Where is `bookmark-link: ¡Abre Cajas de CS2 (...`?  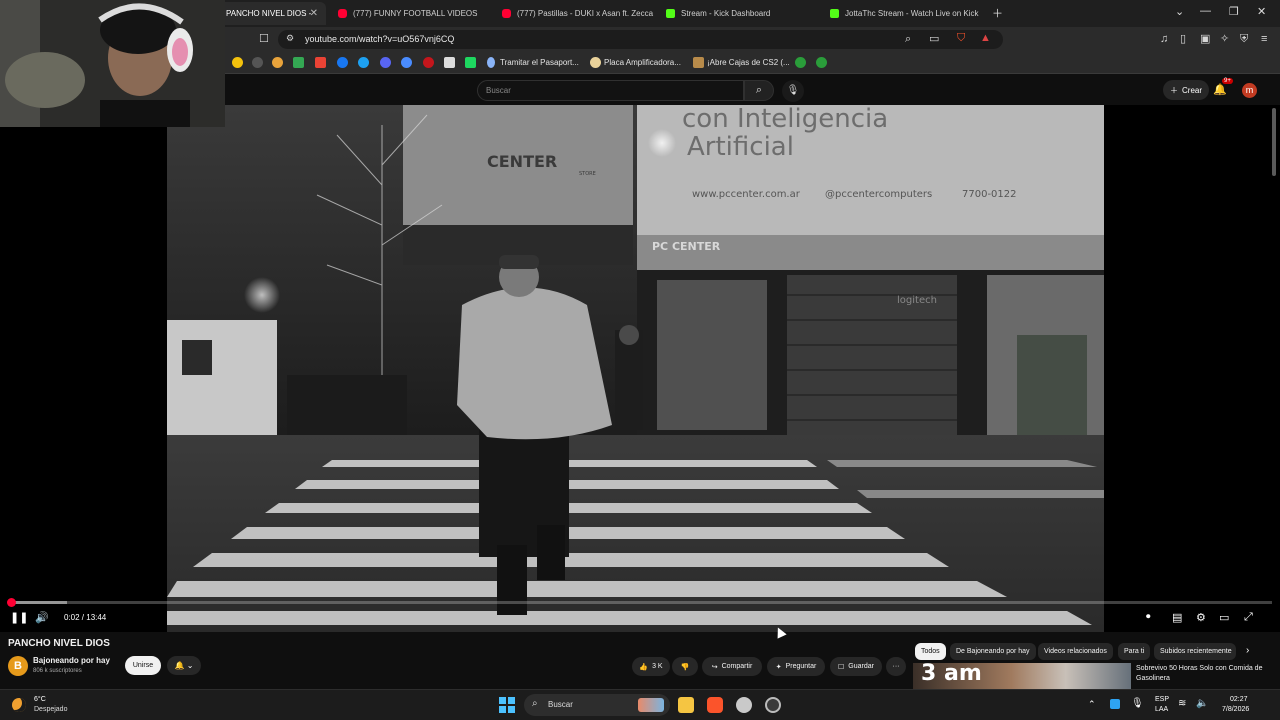 bookmark-link: ¡Abre Cajas de CS2 (... is located at coordinates (748, 62).